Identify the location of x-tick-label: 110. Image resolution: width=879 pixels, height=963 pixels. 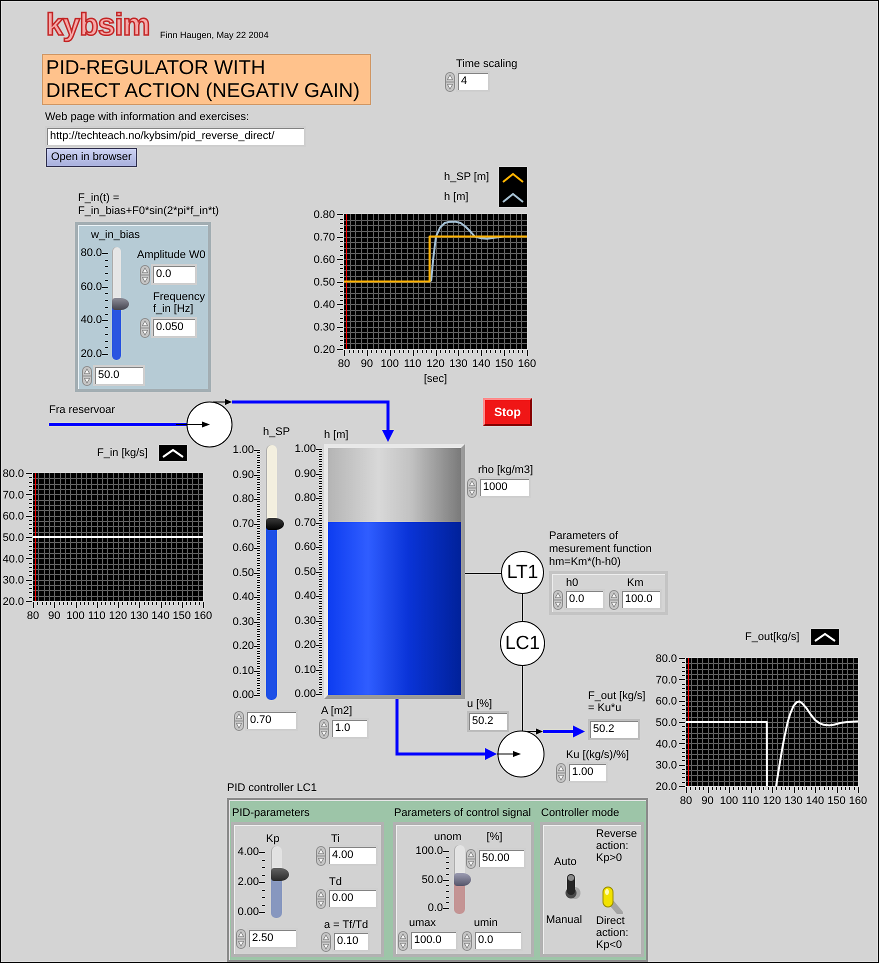
(413, 364).